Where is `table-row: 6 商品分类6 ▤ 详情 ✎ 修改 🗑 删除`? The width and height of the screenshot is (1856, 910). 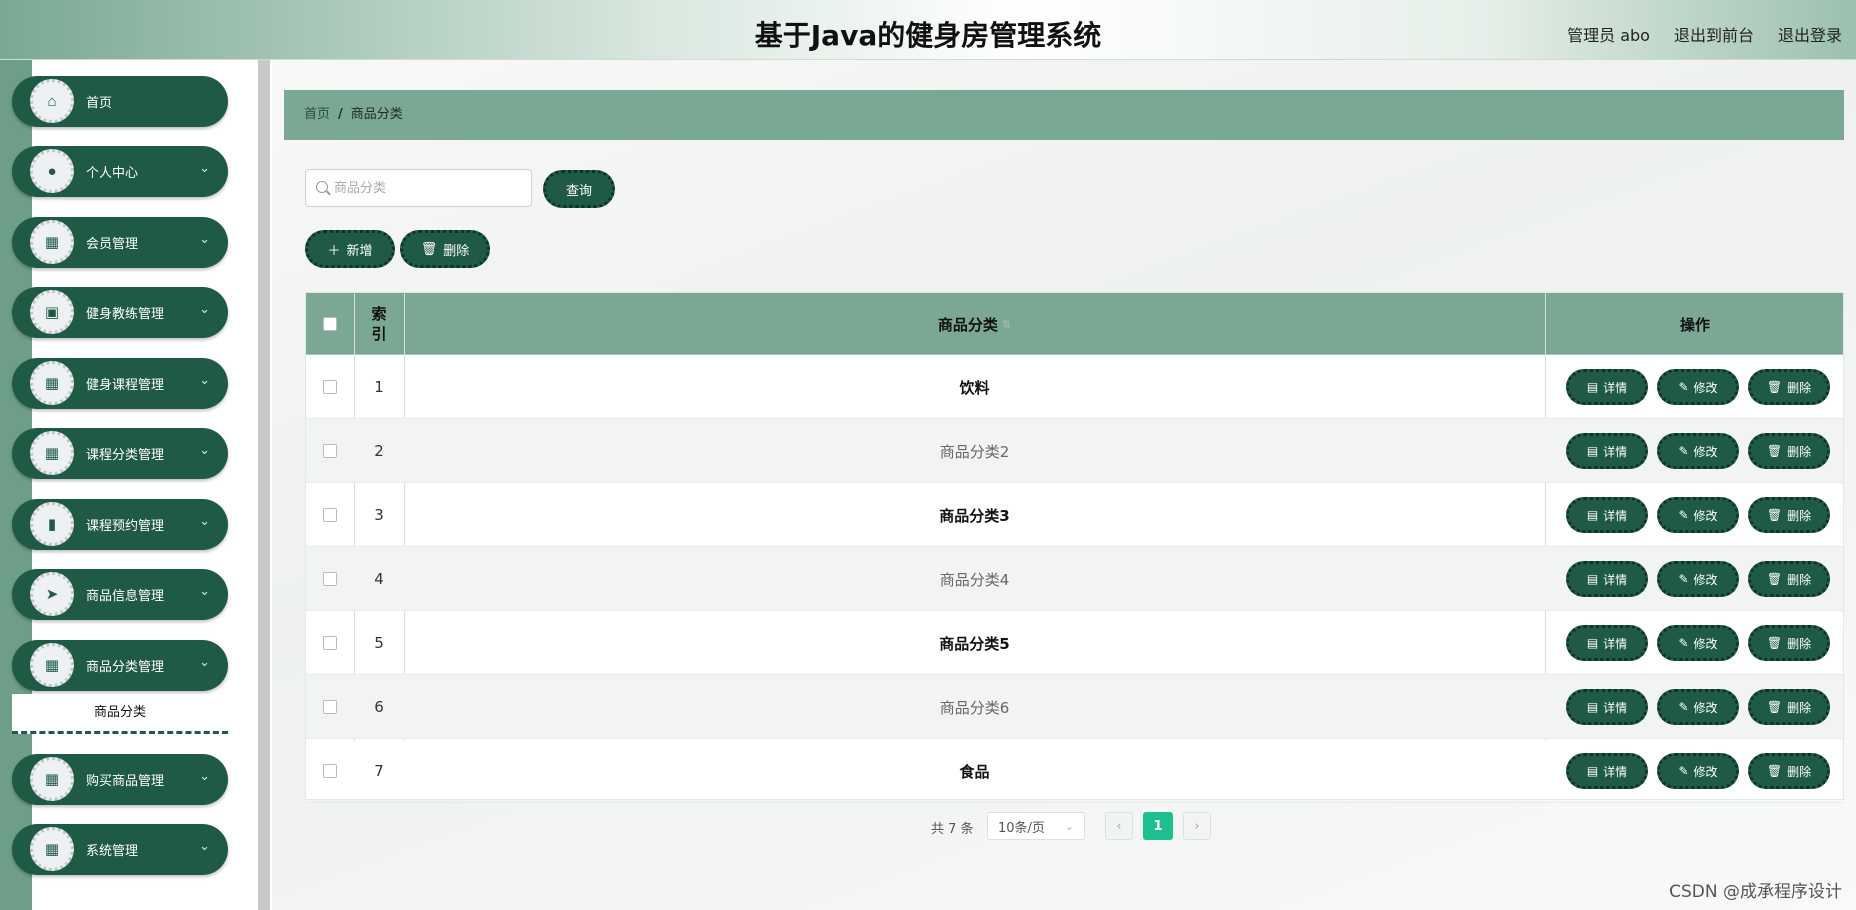
table-row: 6 商品分类6 ▤ 详情 ✎ 修改 🗑 删除 is located at coordinates (1074, 707).